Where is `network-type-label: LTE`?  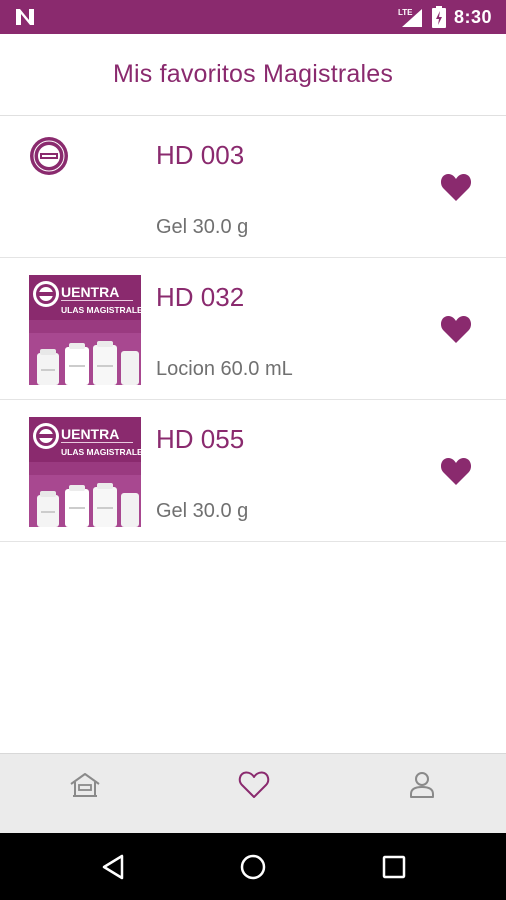
network-type-label: LTE is located at coordinates (405, 12).